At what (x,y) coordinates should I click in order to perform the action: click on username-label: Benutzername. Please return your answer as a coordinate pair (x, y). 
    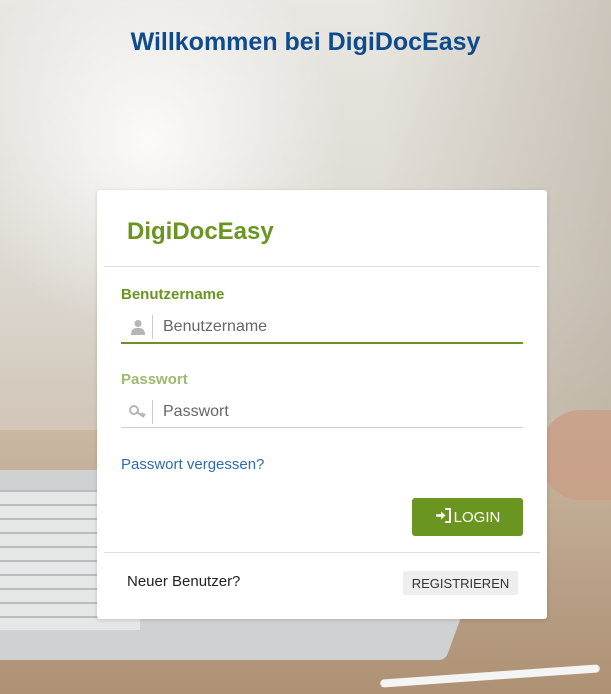
    Looking at the image, I should click on (173, 294).